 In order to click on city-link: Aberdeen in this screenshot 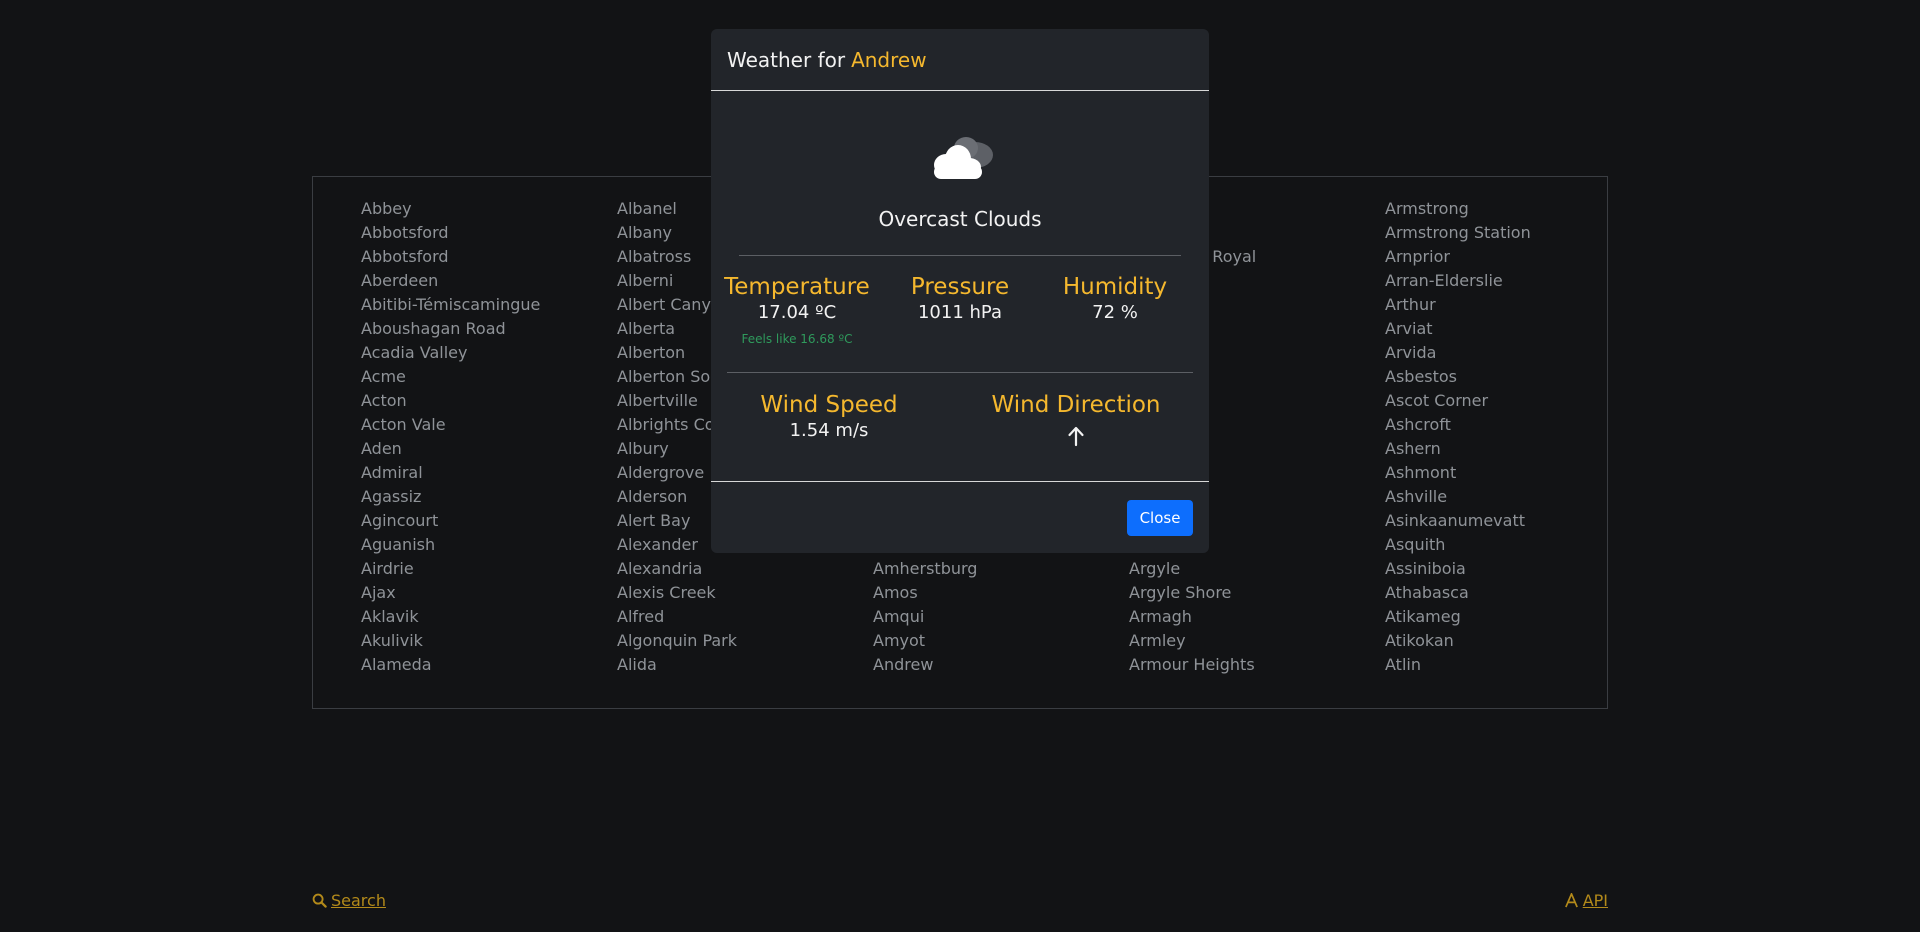, I will do `click(450, 281)`.